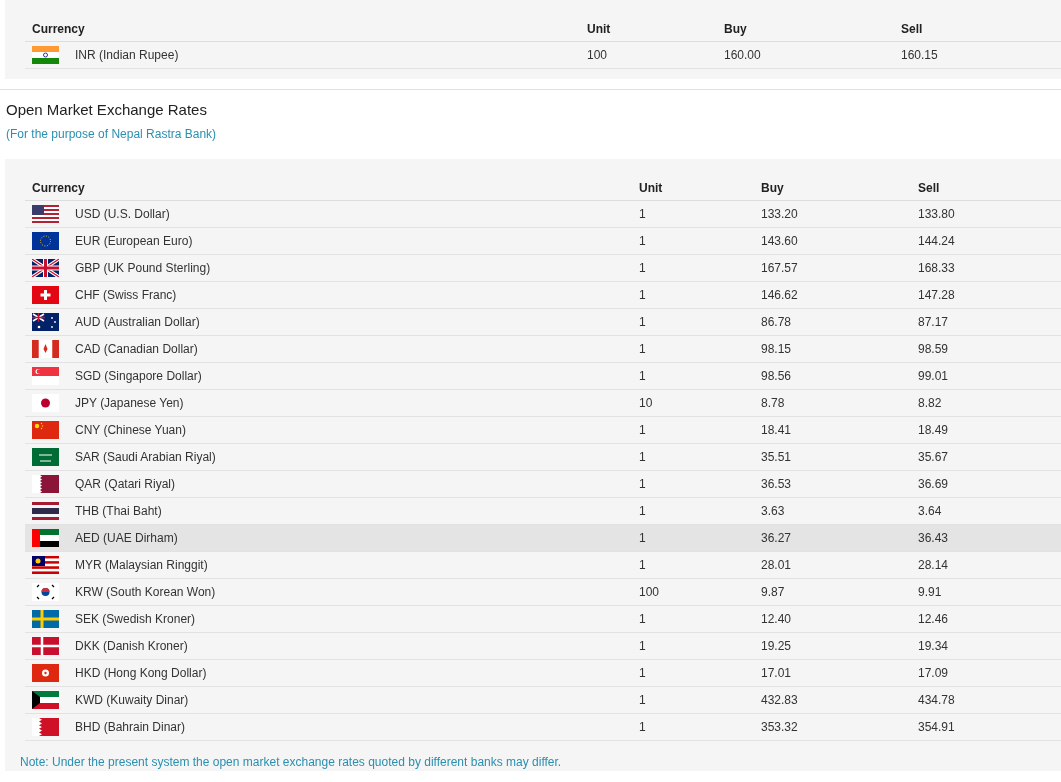 The width and height of the screenshot is (1061, 782). Describe the element at coordinates (291, 762) in the screenshot. I see `note-text: Note: Under the present system the open market exchange rates quoted by different banks may differ.` at that location.